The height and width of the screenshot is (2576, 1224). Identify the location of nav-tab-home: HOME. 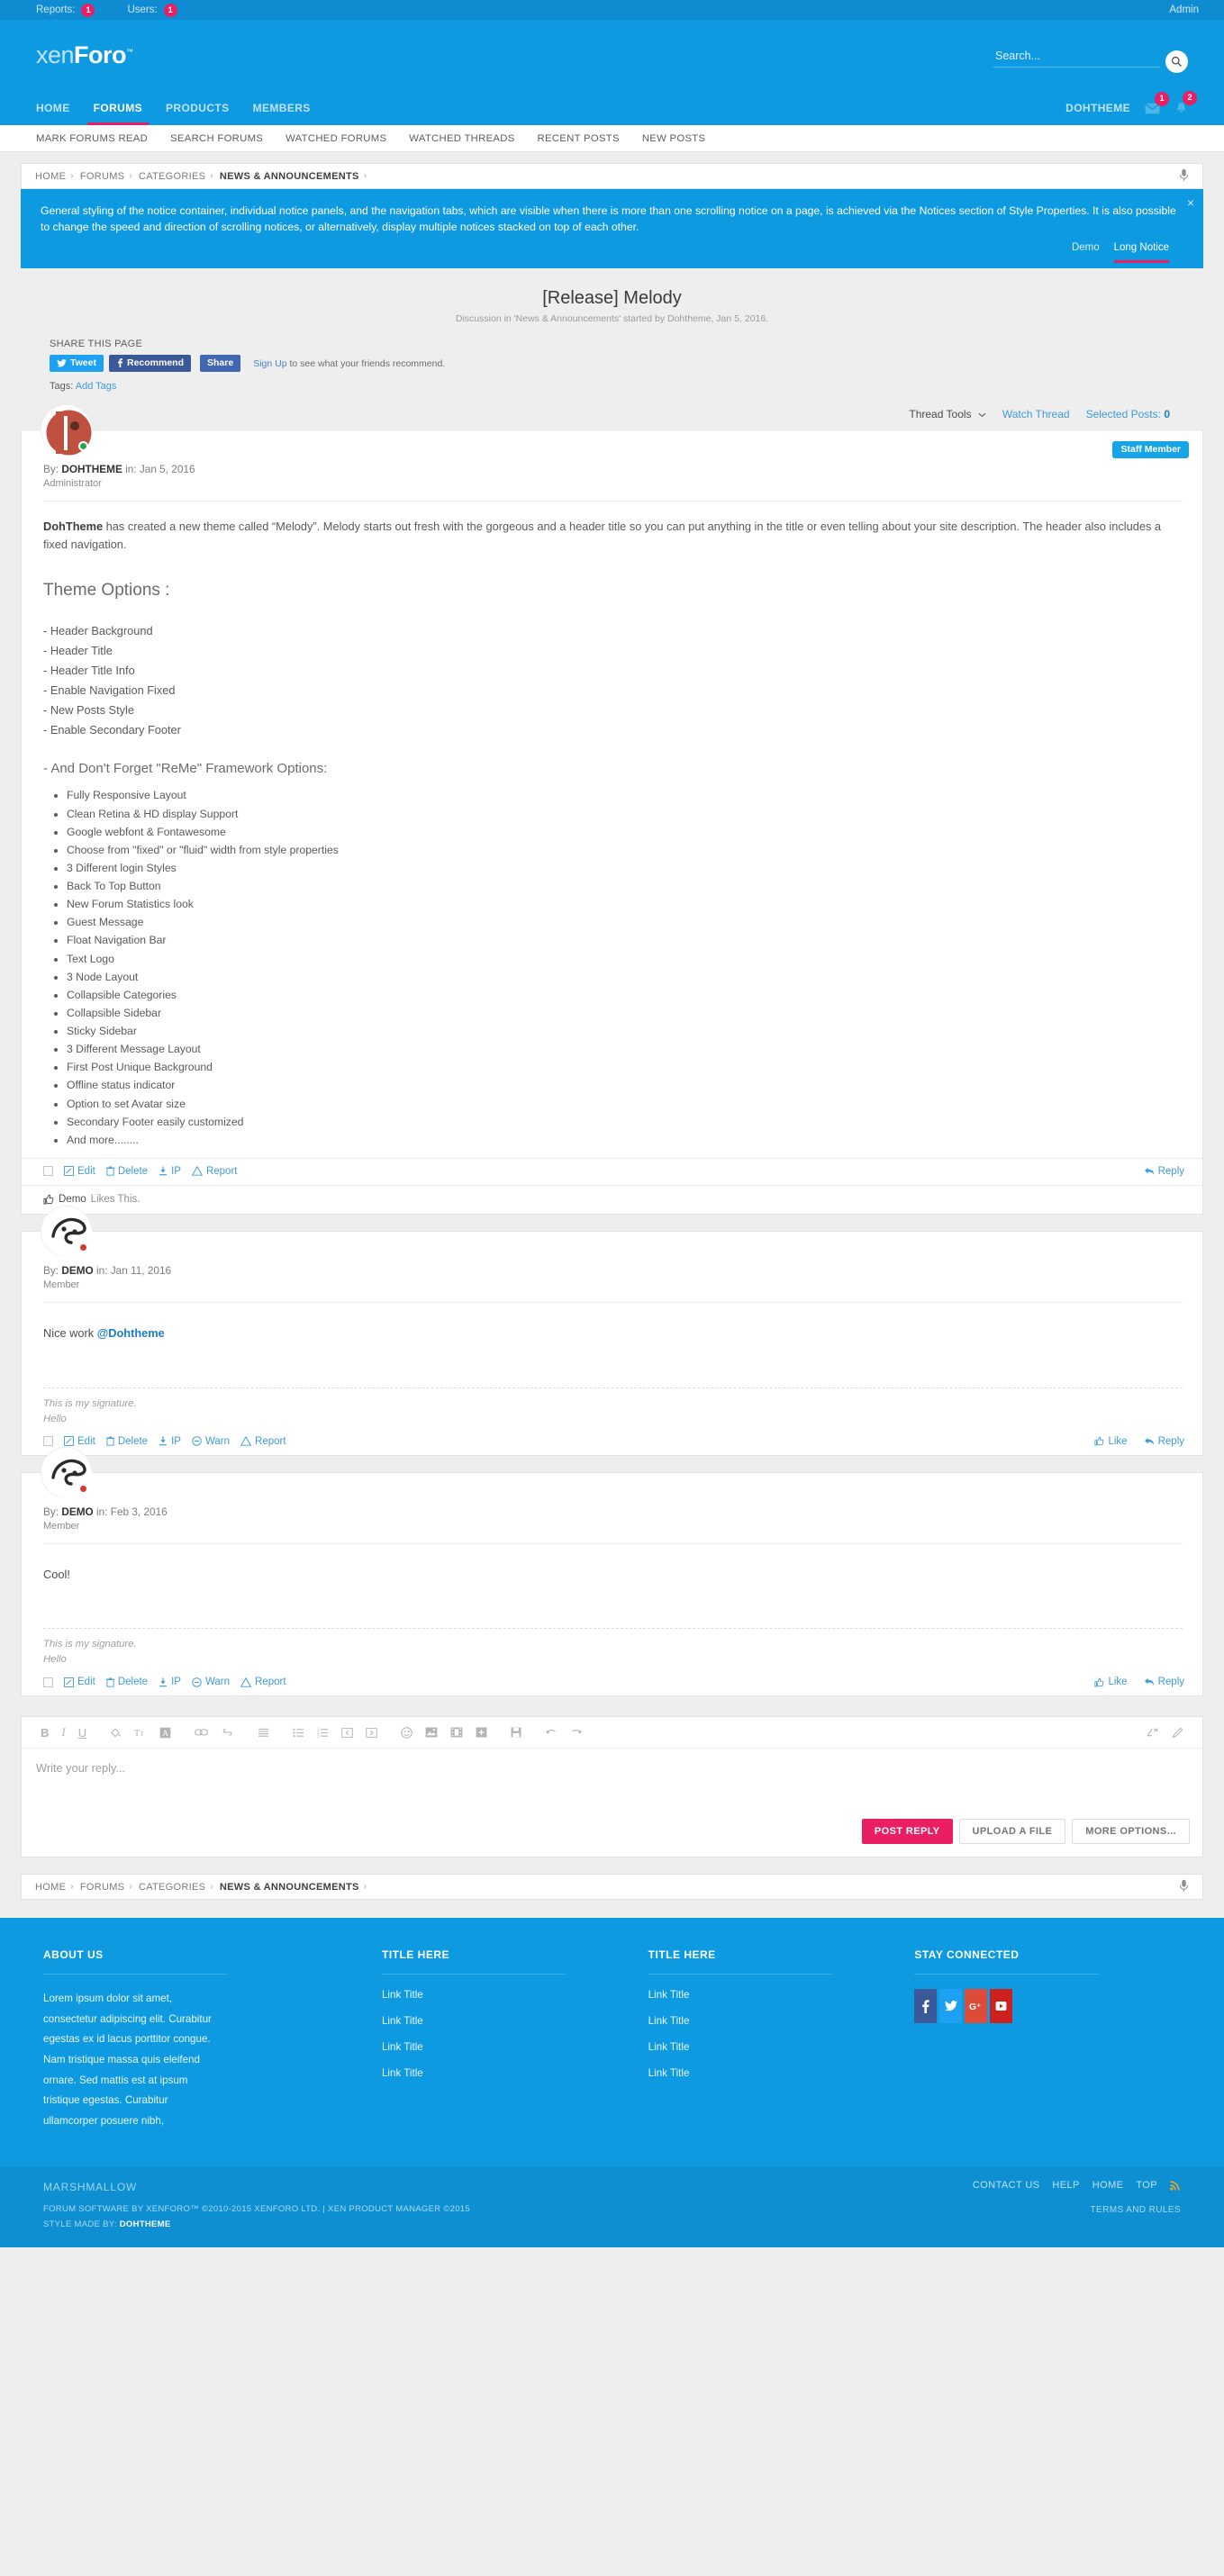
(59, 108).